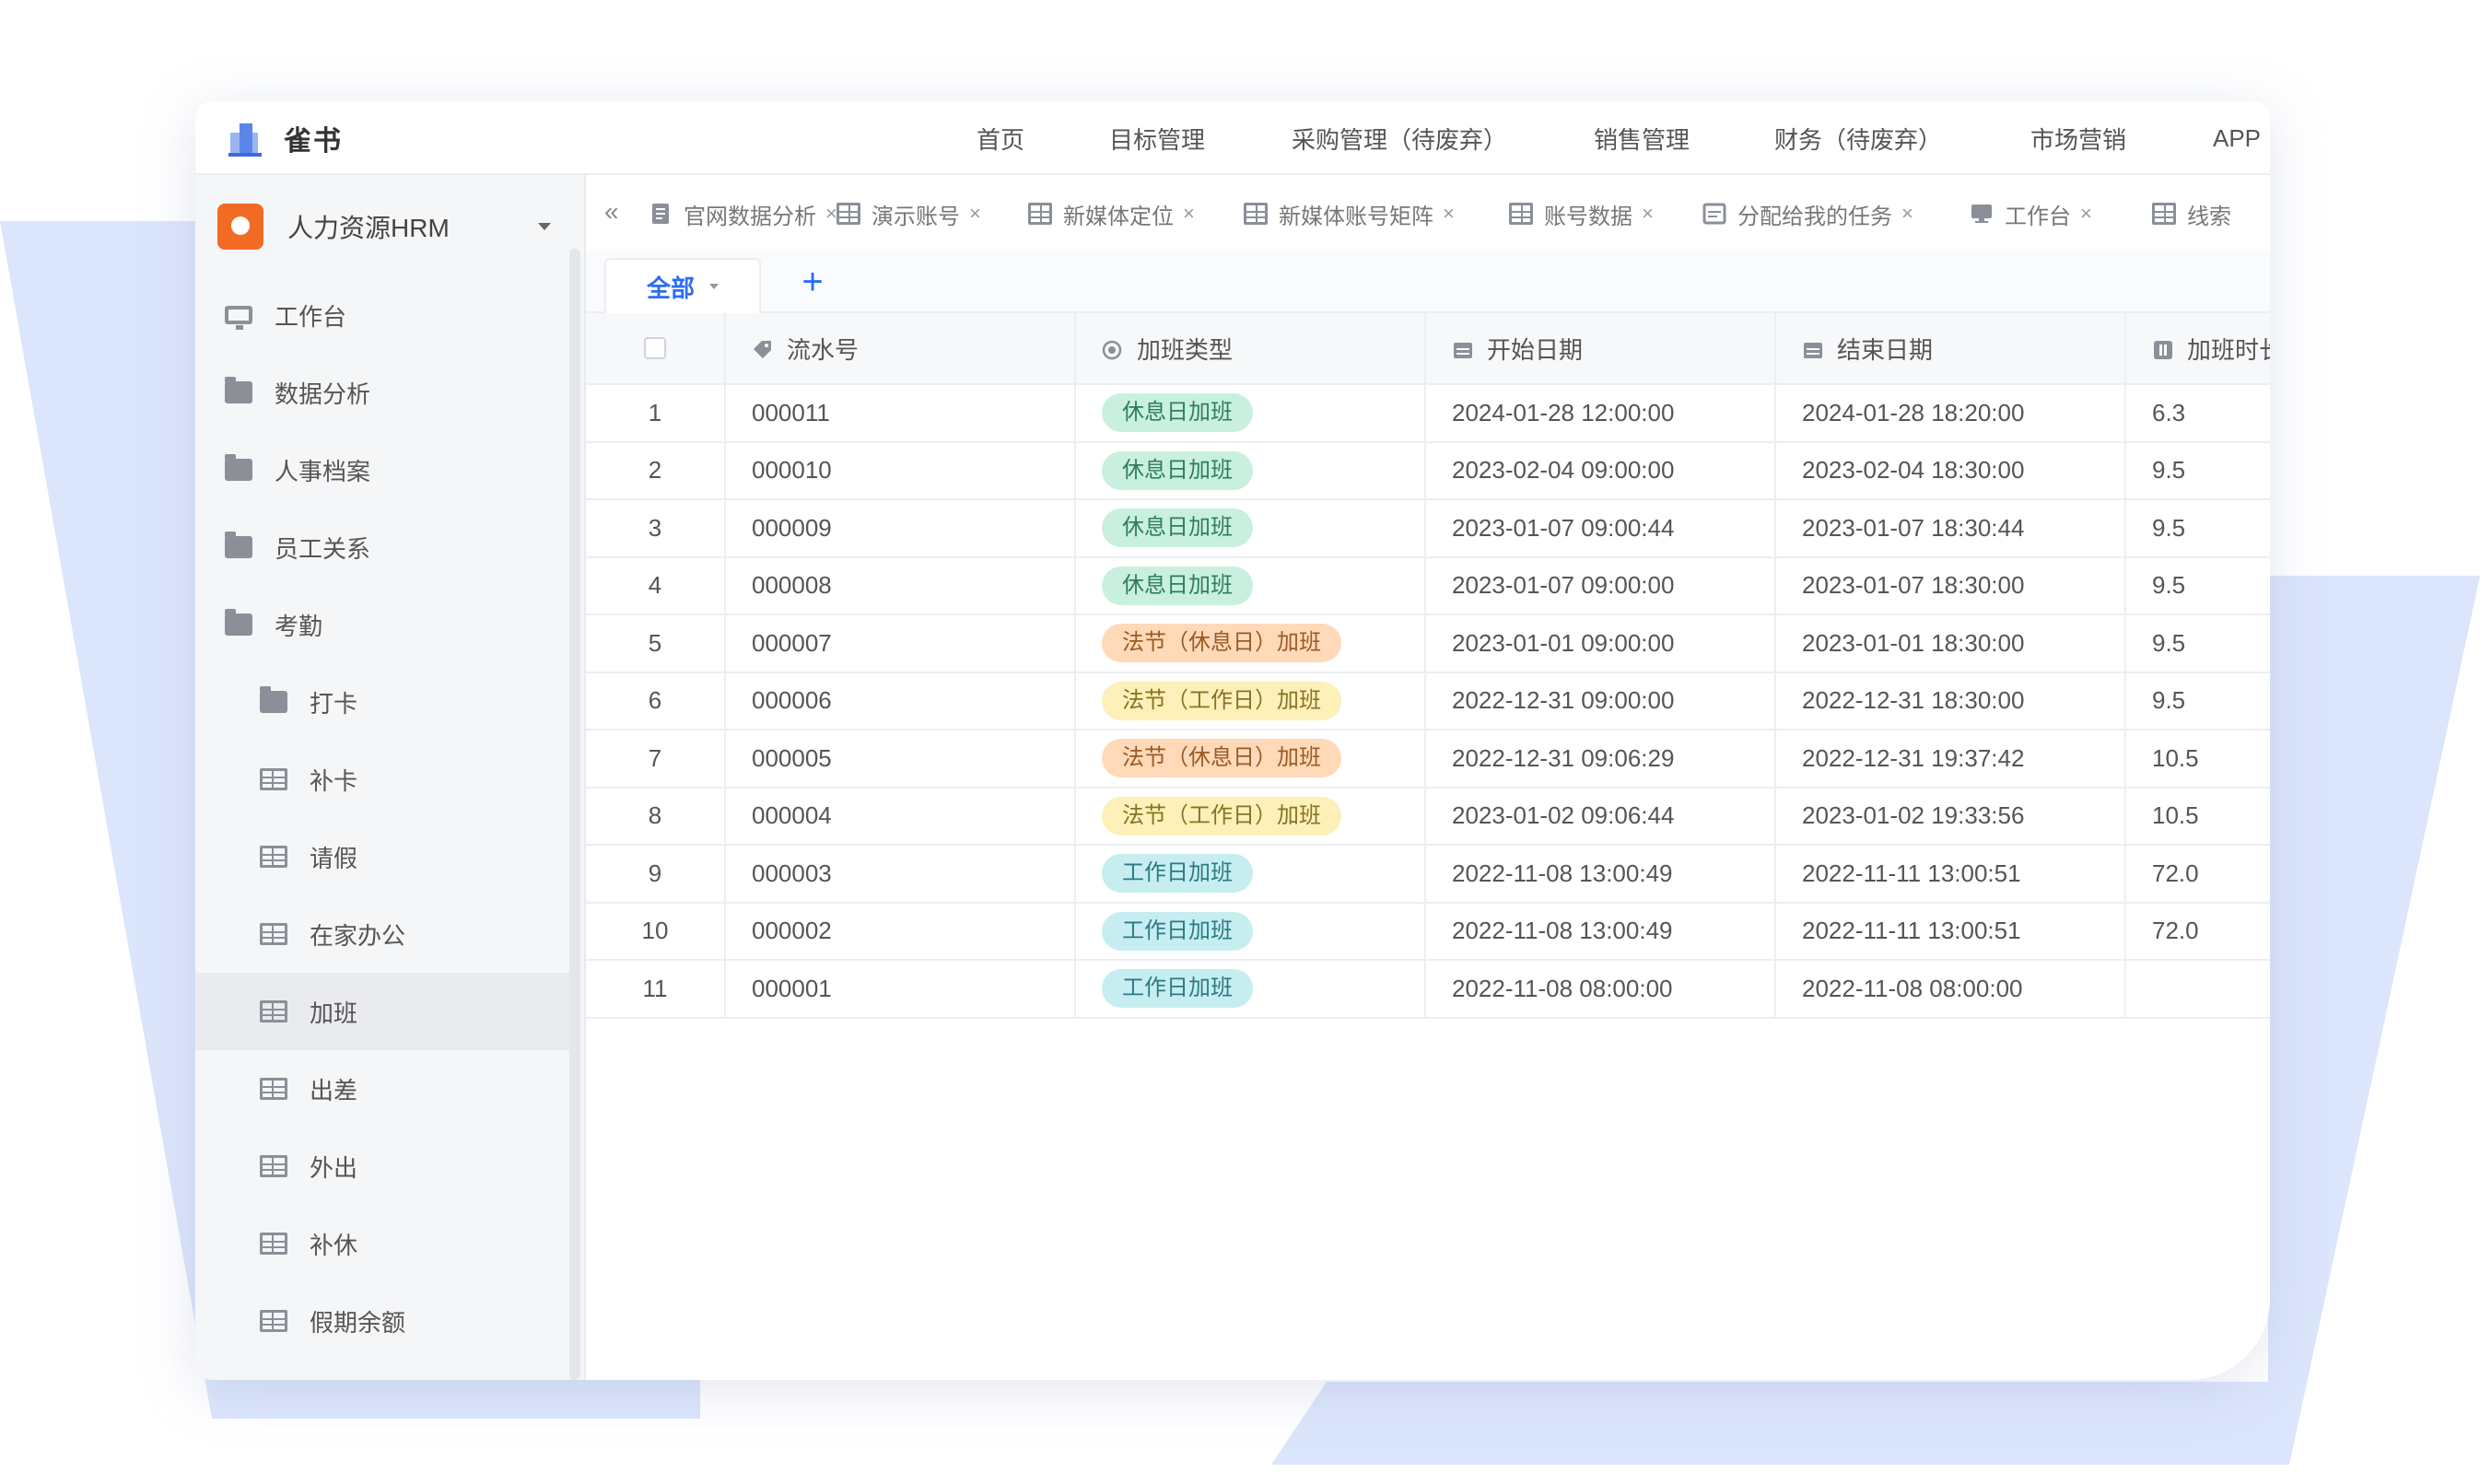  What do you see at coordinates (574, 814) in the screenshot?
I see `sidebar-scrollbar` at bounding box center [574, 814].